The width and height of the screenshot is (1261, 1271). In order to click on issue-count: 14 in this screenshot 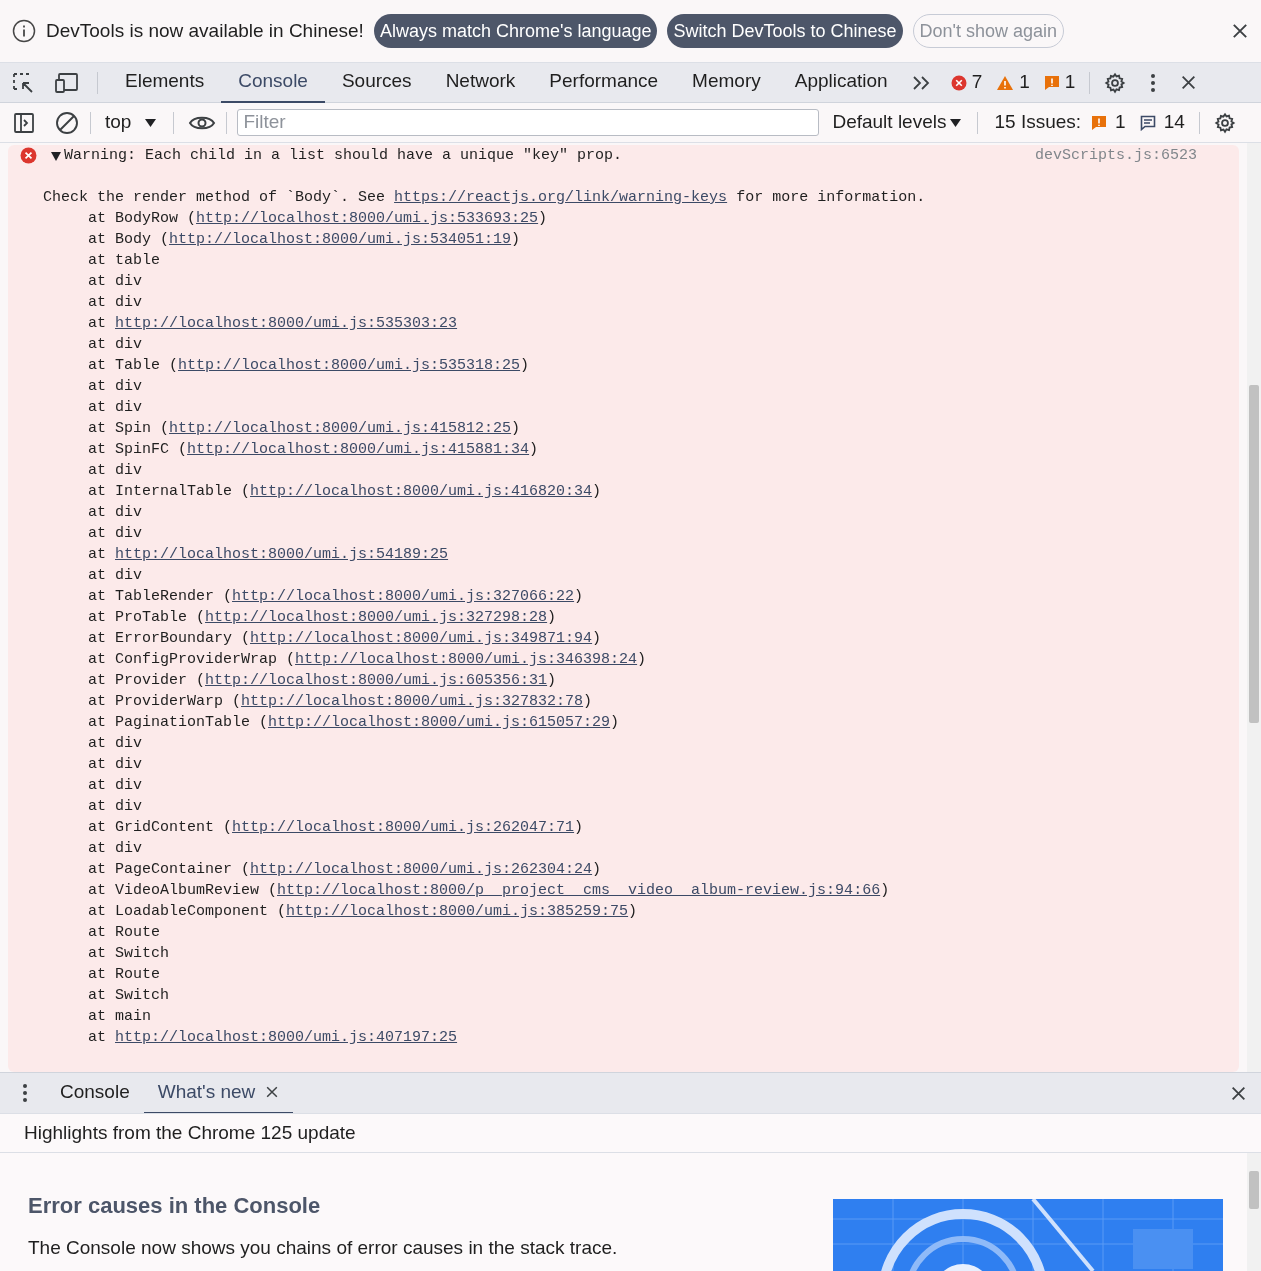, I will do `click(1174, 122)`.